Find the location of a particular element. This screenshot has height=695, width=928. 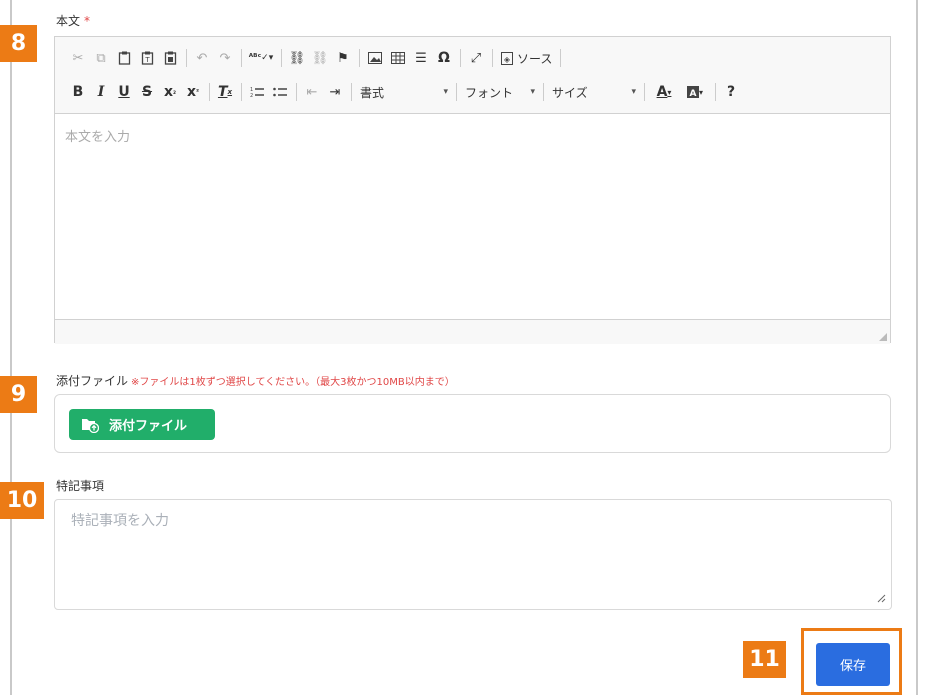

svg-text: A is located at coordinates (693, 93).